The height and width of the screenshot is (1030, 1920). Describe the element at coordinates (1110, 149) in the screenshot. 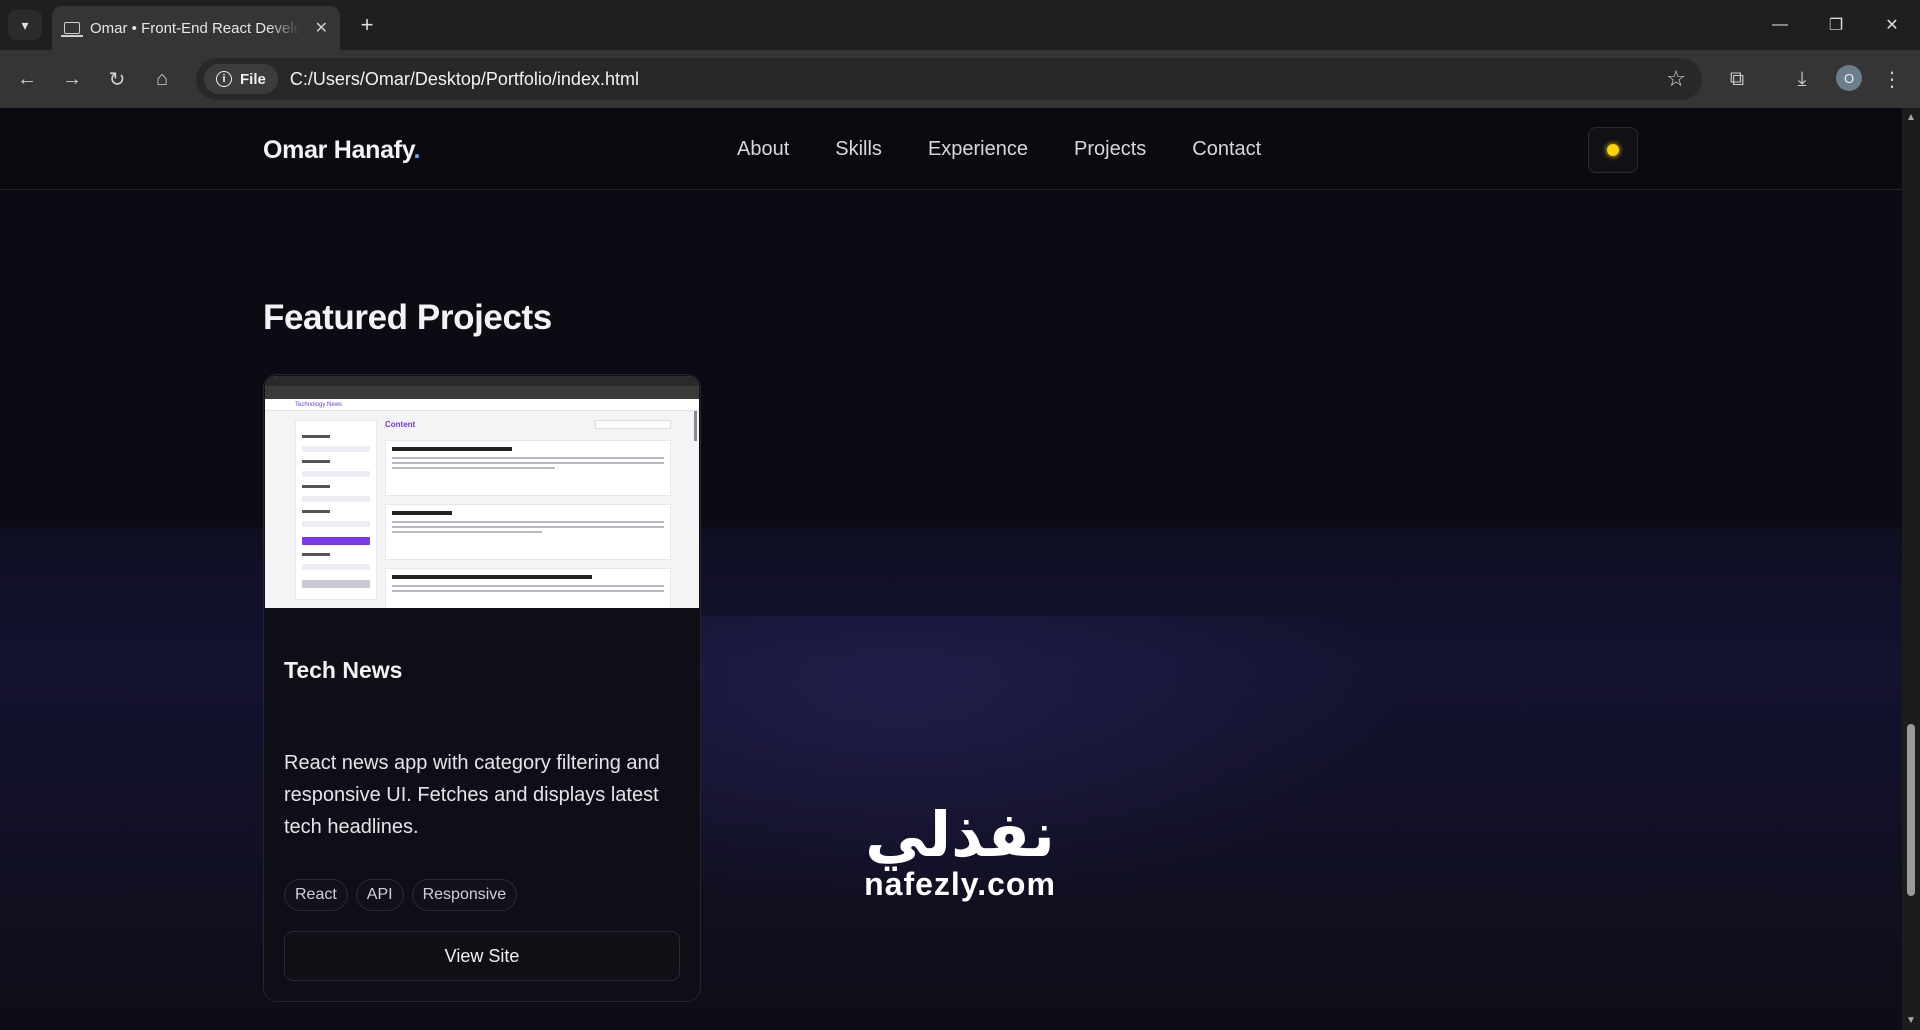

I see `nav-projects: Projects` at that location.